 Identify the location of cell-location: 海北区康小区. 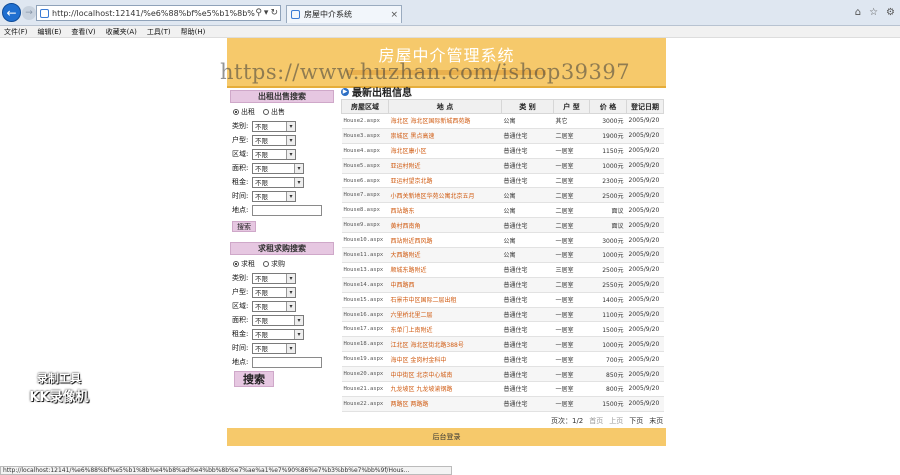
(445, 151).